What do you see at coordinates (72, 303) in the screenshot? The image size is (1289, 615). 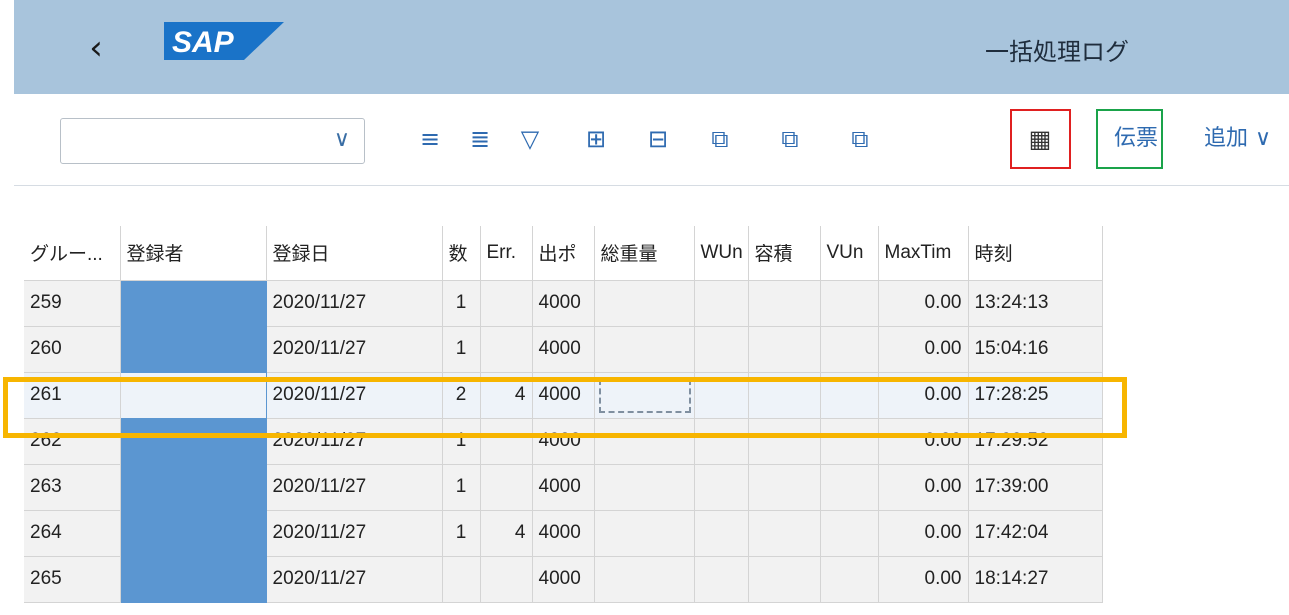 I see `cell-group: 259` at bounding box center [72, 303].